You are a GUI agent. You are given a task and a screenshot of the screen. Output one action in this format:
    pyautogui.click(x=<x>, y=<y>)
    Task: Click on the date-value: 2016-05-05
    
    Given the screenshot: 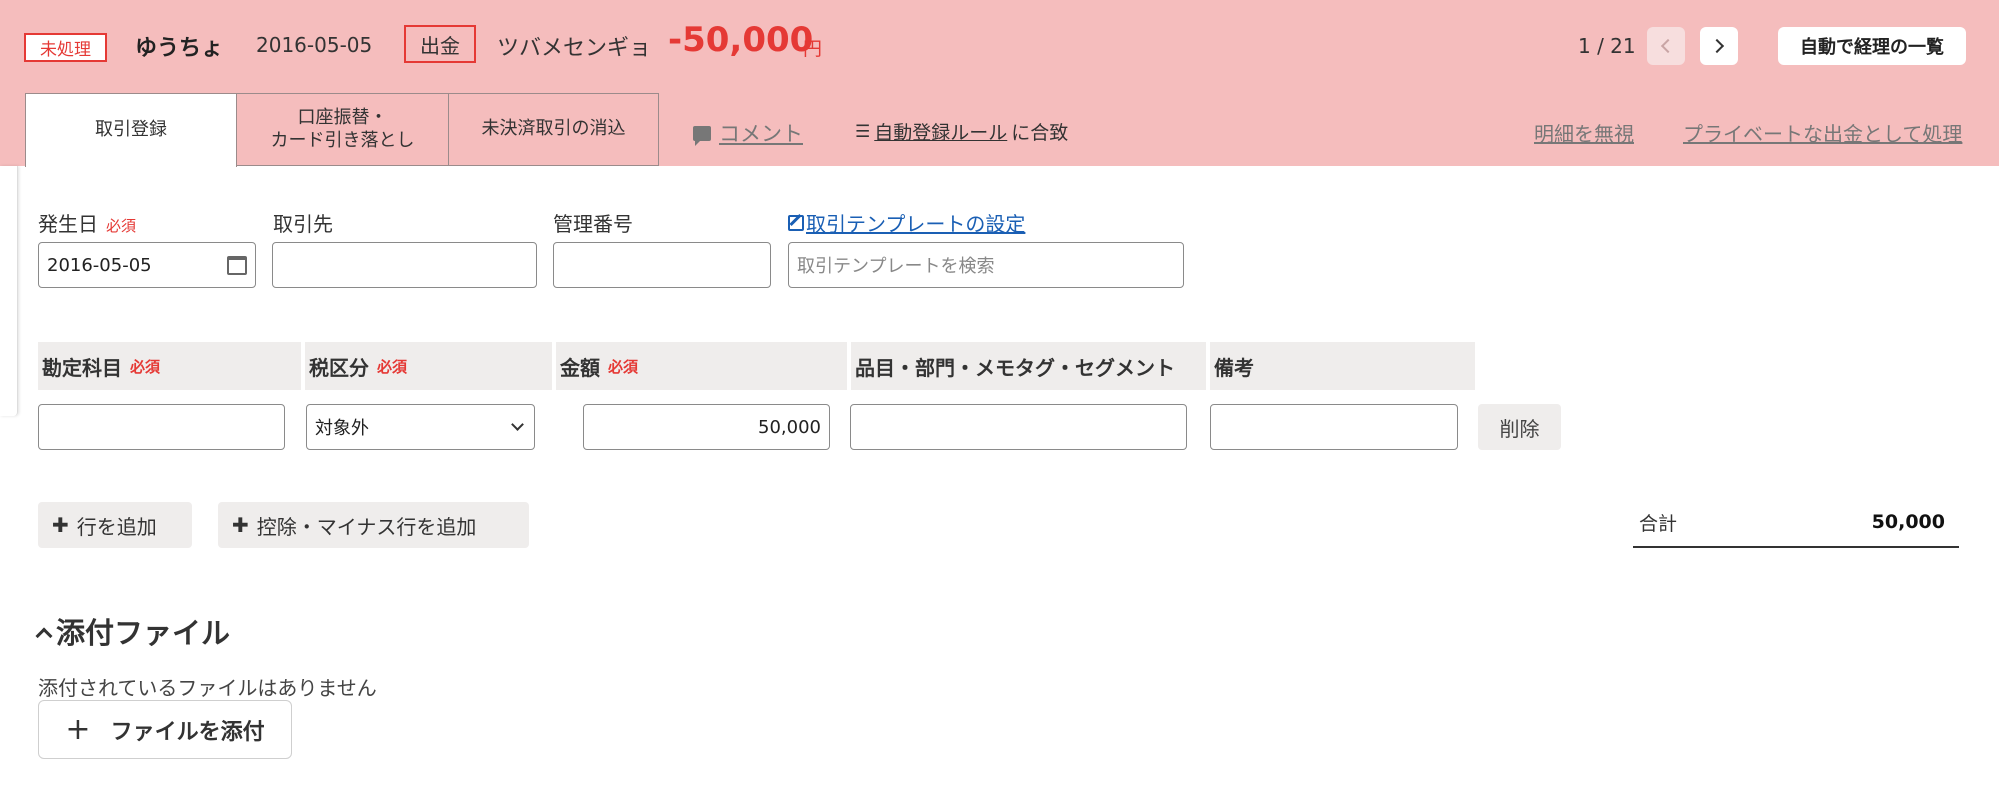 What is the action you would take?
    pyautogui.click(x=99, y=265)
    